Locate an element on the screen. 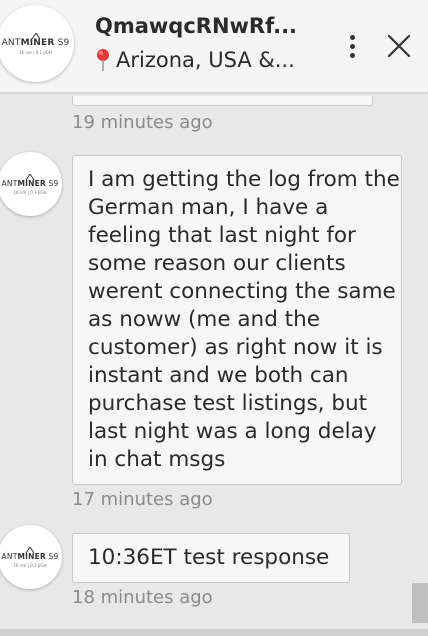 The width and height of the screenshot is (428, 636). close-icon is located at coordinates (399, 46).